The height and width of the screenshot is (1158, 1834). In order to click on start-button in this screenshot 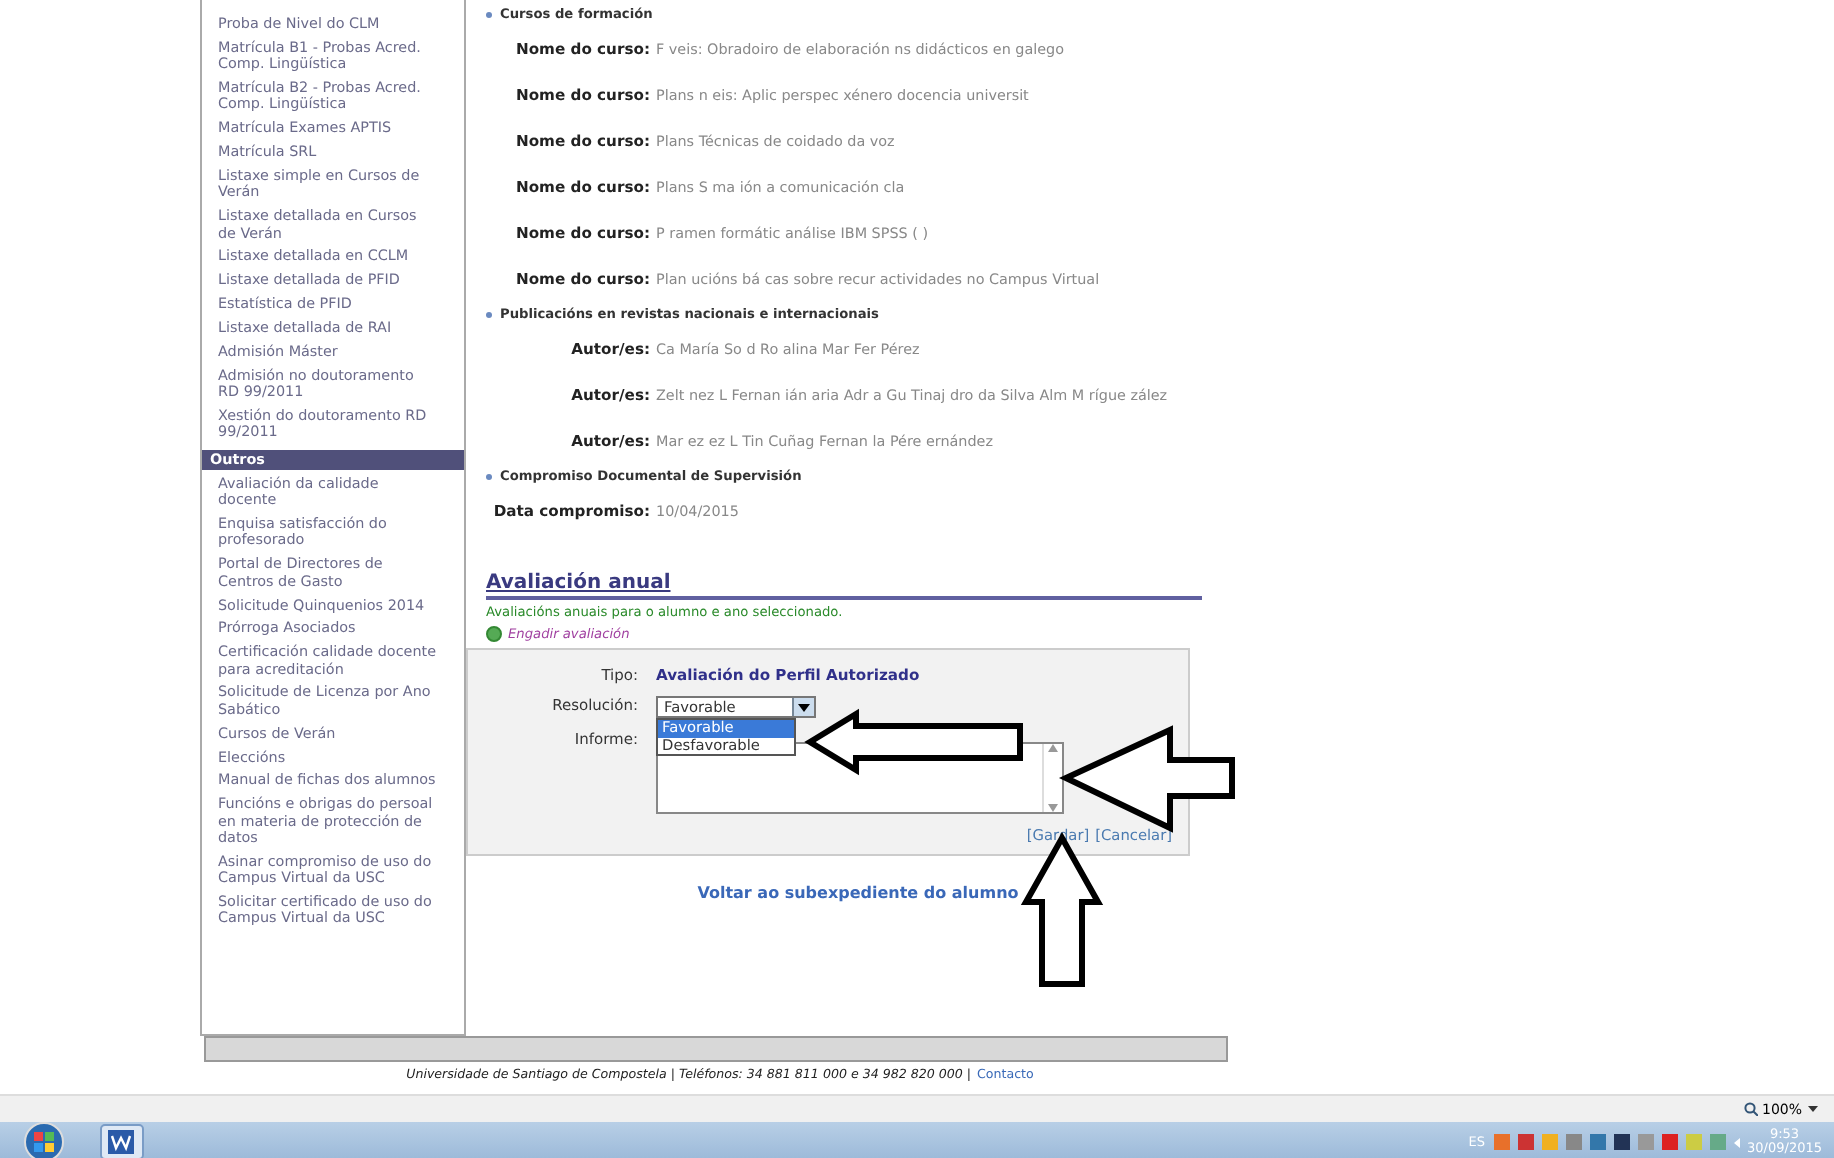, I will do `click(44, 1140)`.